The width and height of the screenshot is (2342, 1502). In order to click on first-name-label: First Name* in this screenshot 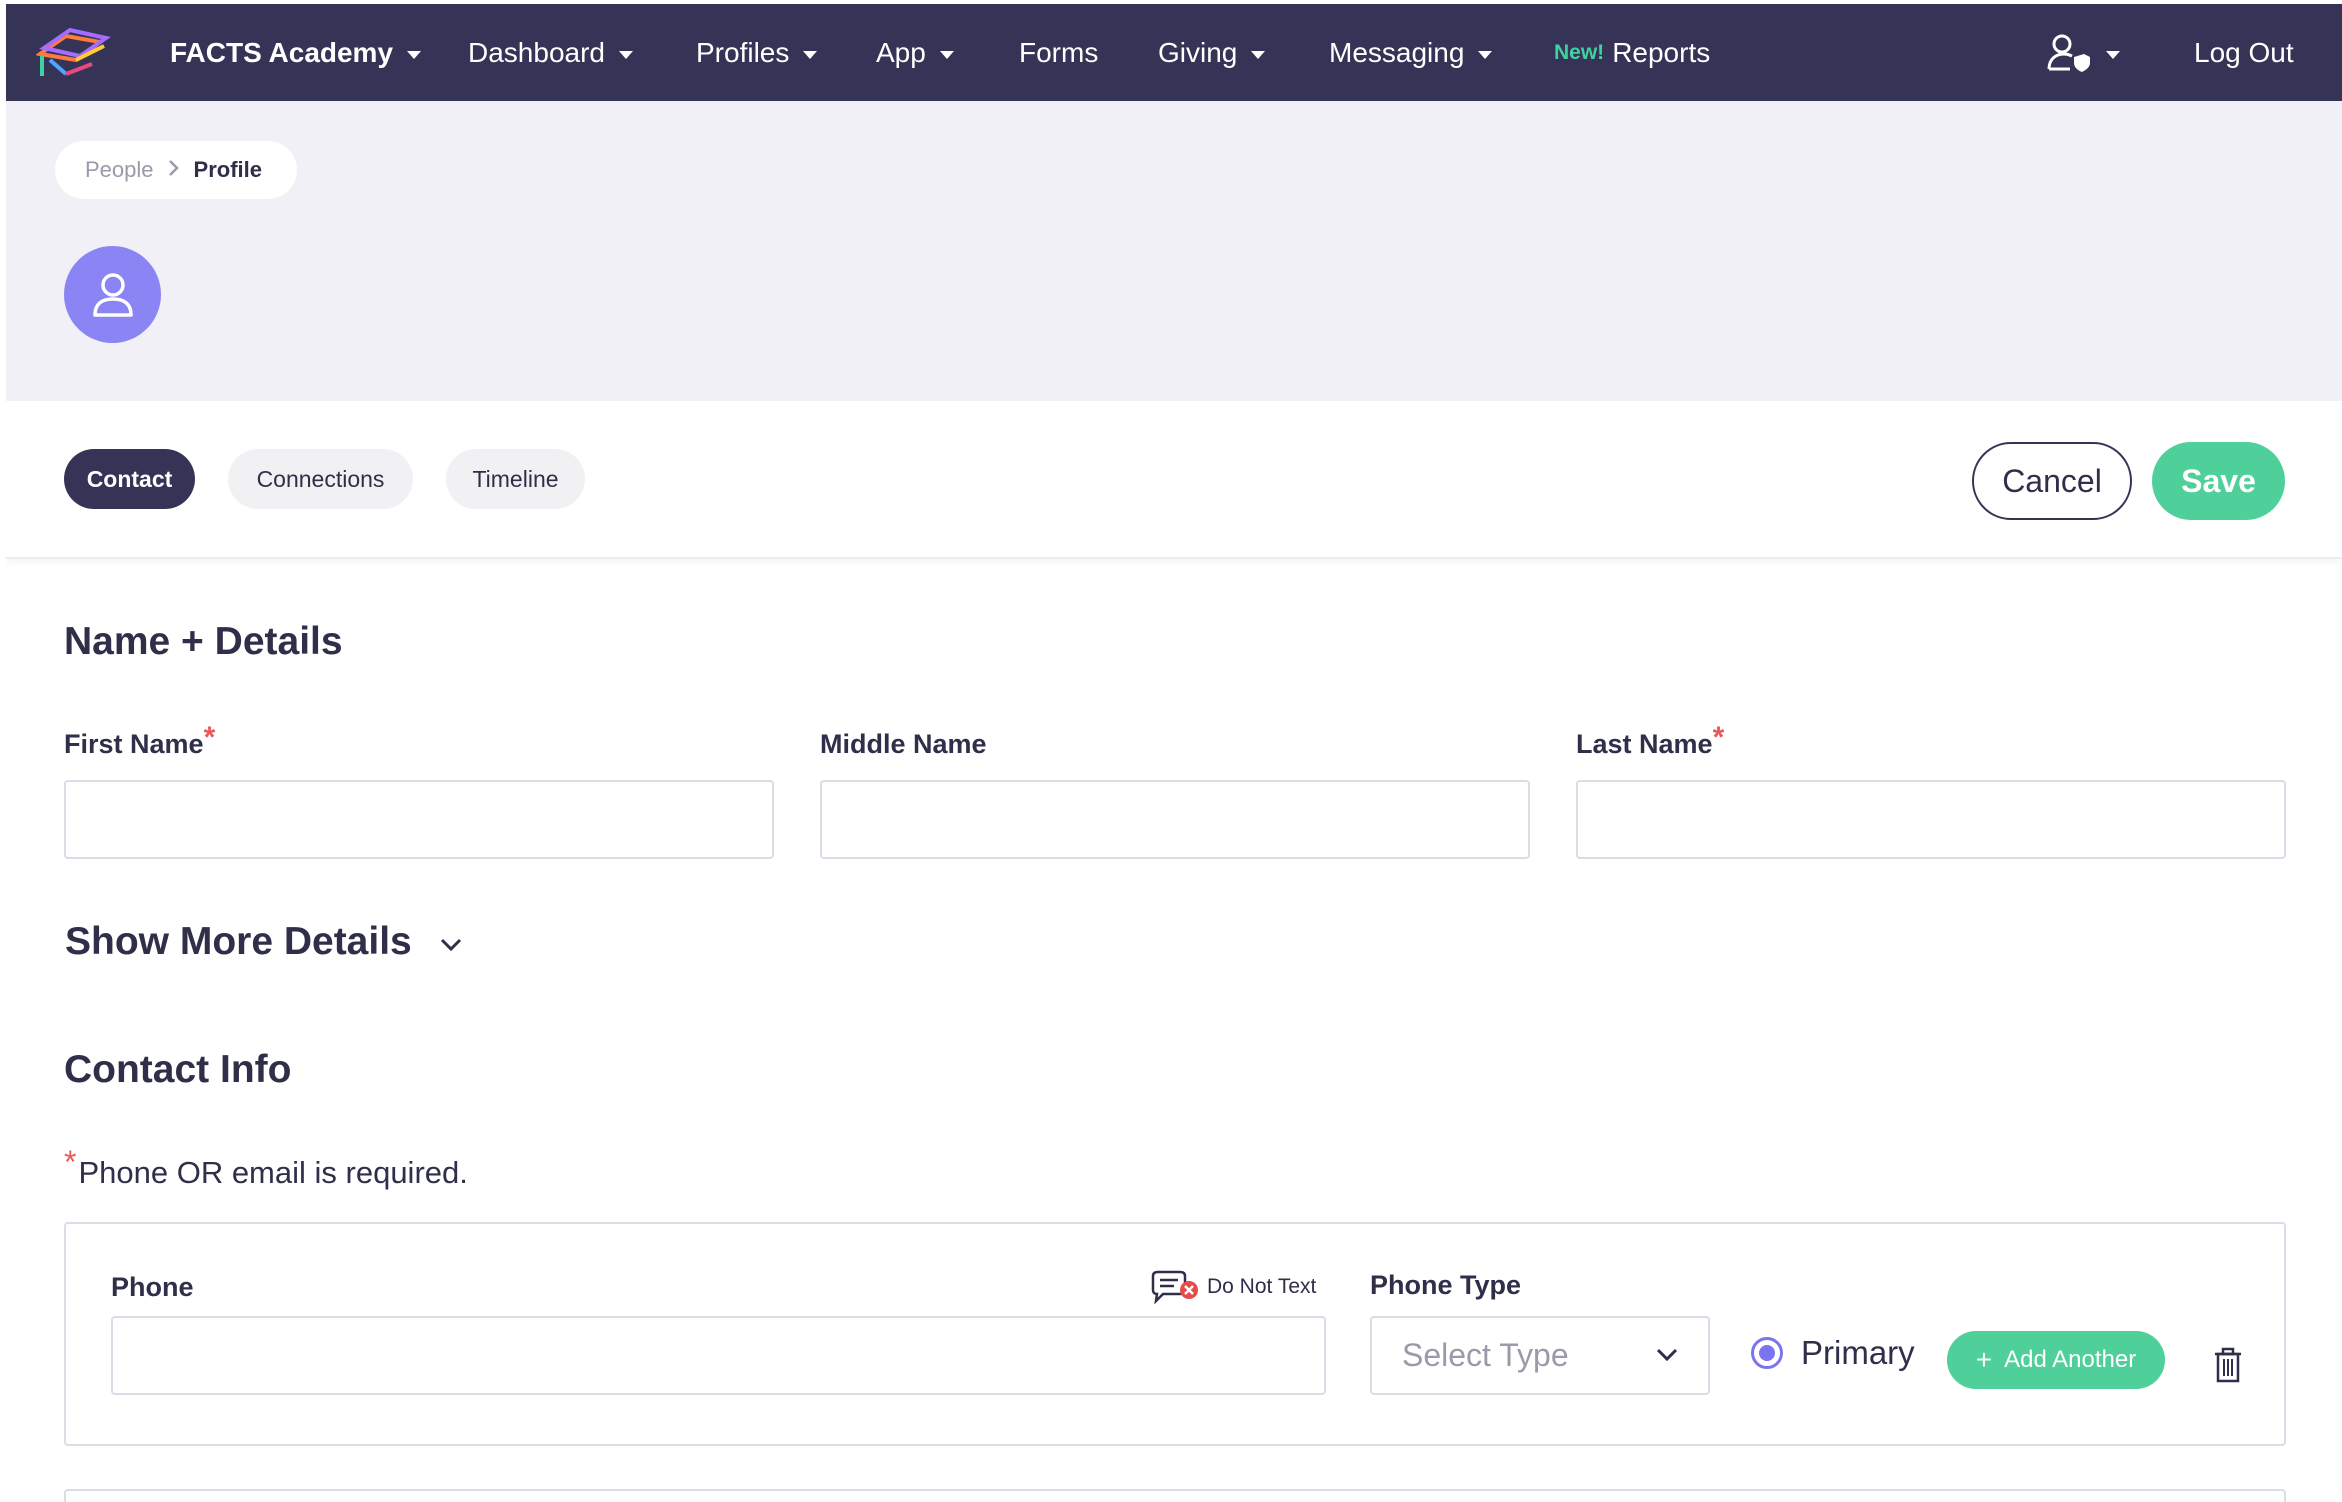, I will do `click(139, 742)`.